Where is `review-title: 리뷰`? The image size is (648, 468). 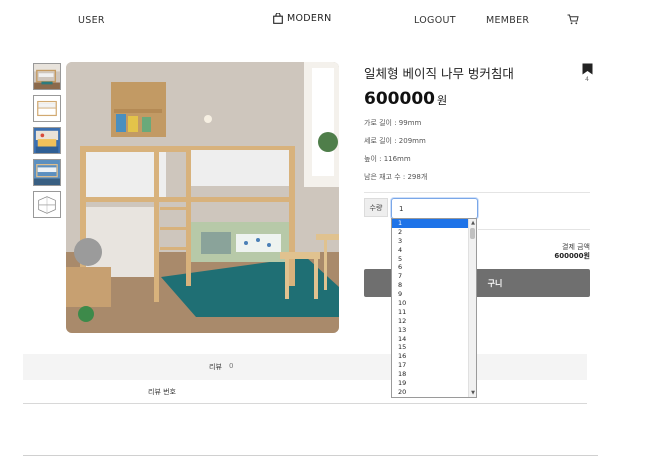 review-title: 리뷰 is located at coordinates (215, 367).